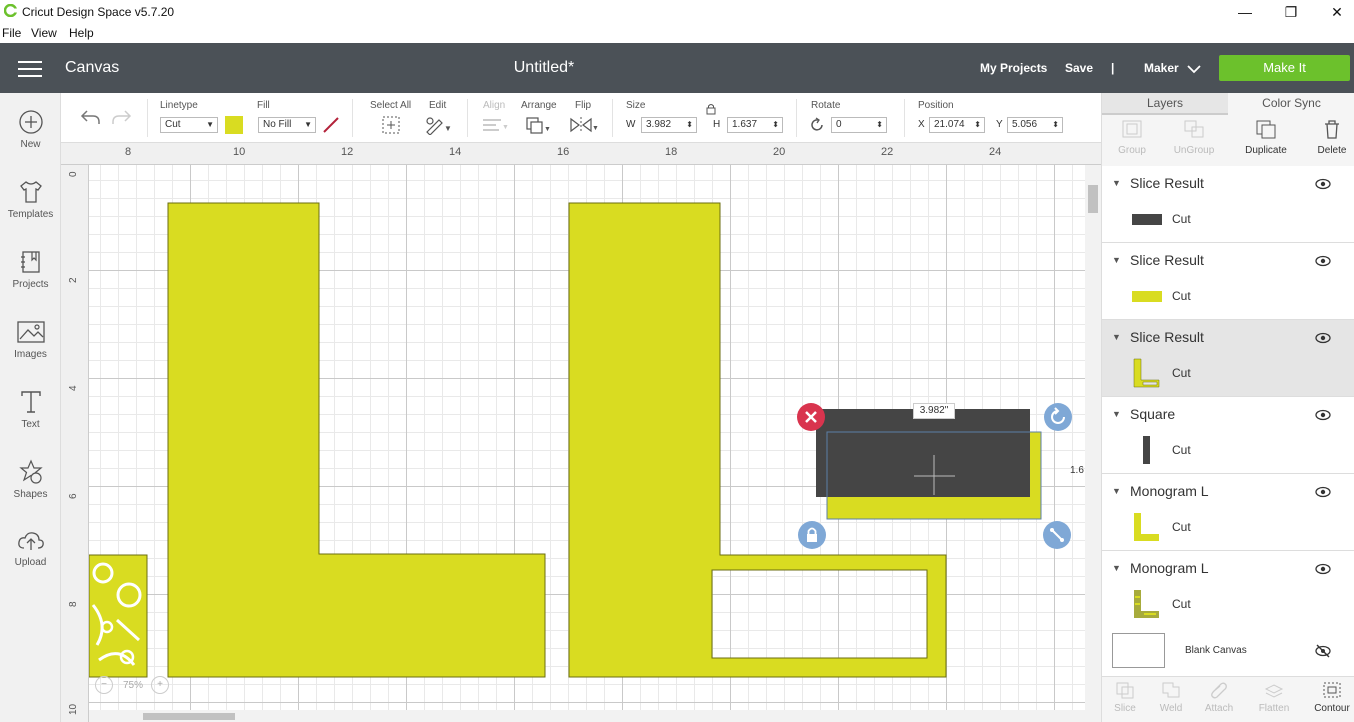 The height and width of the screenshot is (722, 1354). Describe the element at coordinates (1132, 137) in the screenshot. I see `group-button: Group` at that location.